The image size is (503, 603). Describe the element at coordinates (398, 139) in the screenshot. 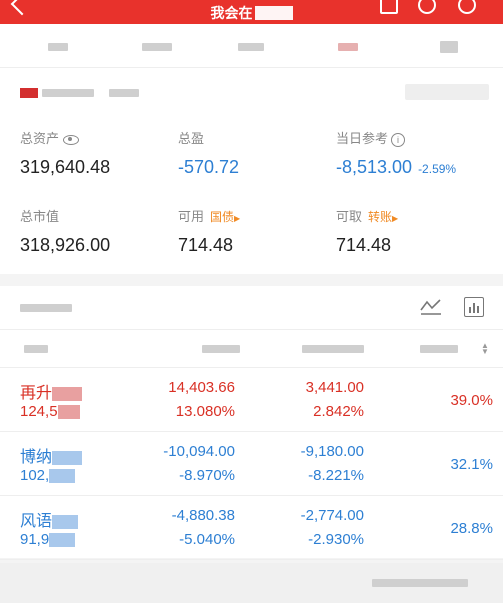

I see `info-icon: i` at that location.